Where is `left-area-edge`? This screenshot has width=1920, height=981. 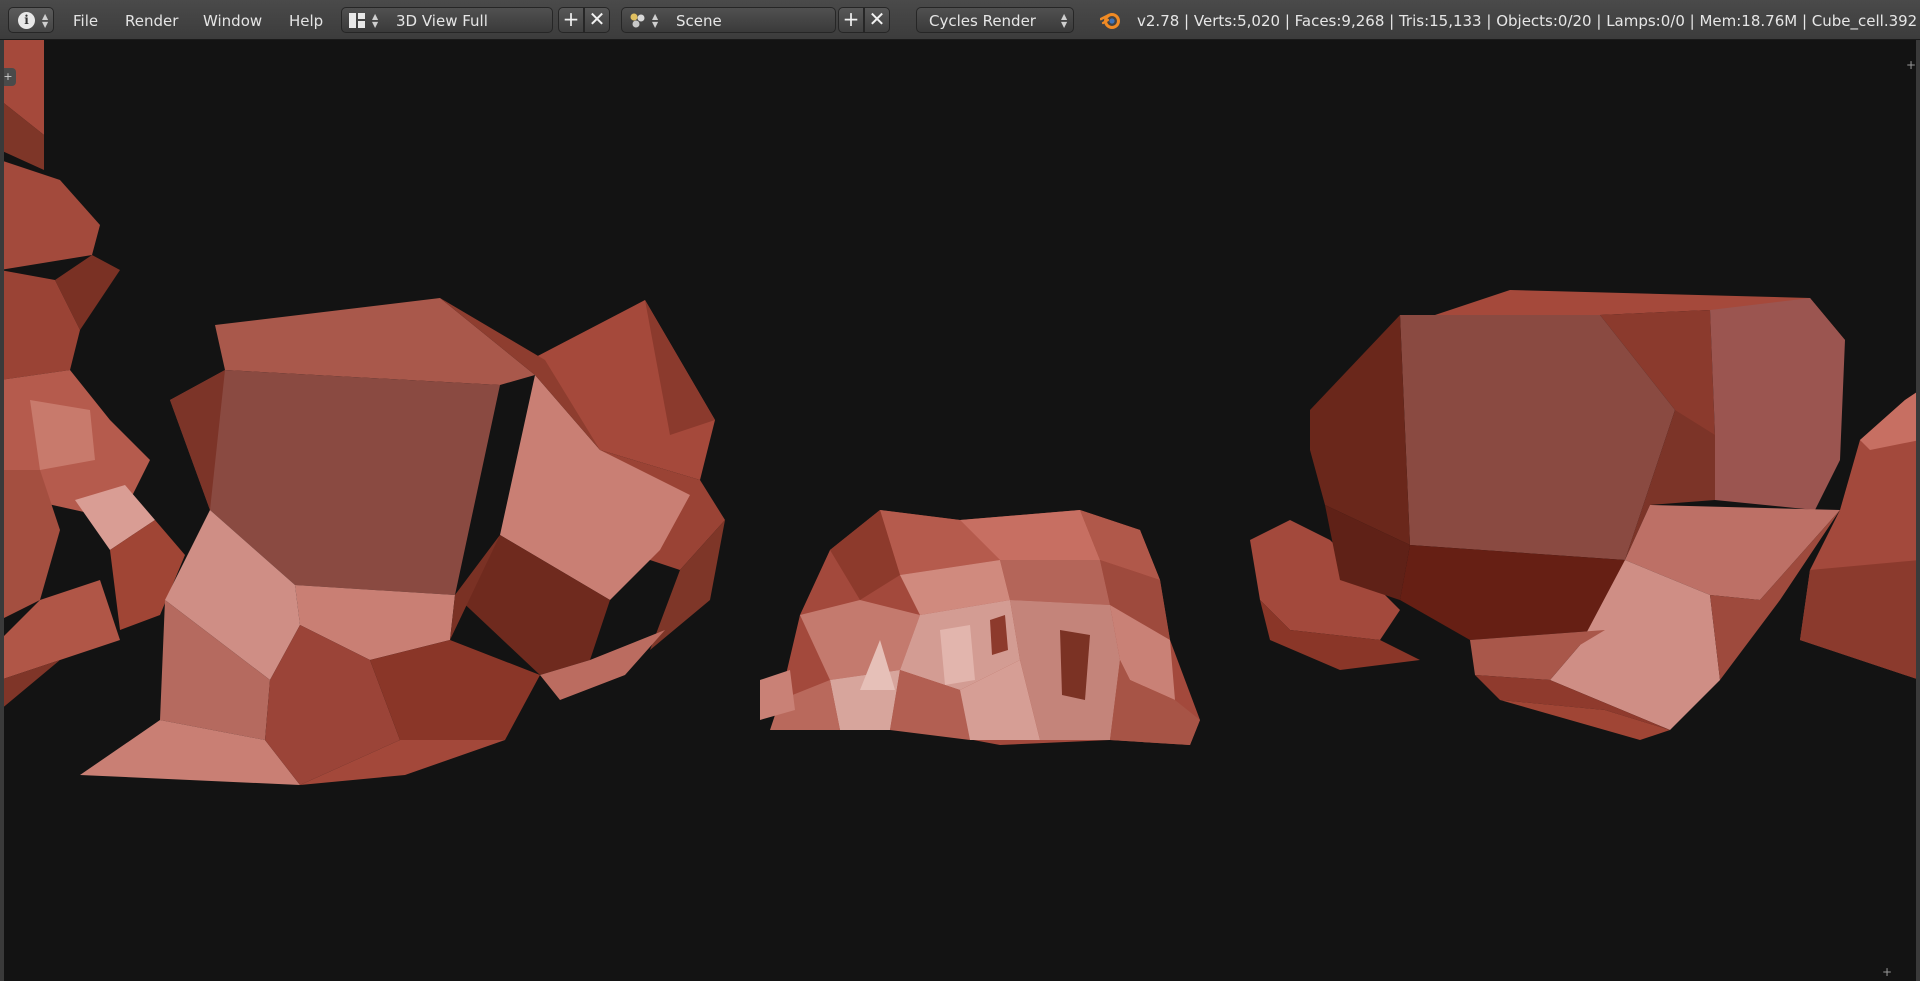 left-area-edge is located at coordinates (2, 510).